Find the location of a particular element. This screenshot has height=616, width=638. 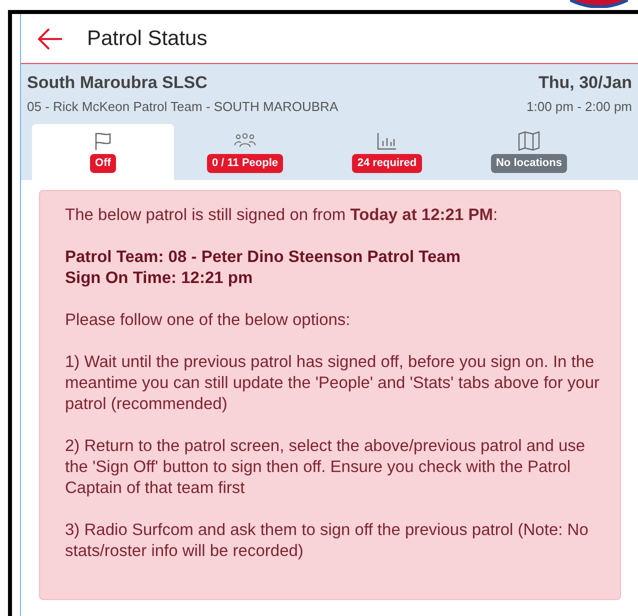

status-tab: No locations is located at coordinates (529, 152).